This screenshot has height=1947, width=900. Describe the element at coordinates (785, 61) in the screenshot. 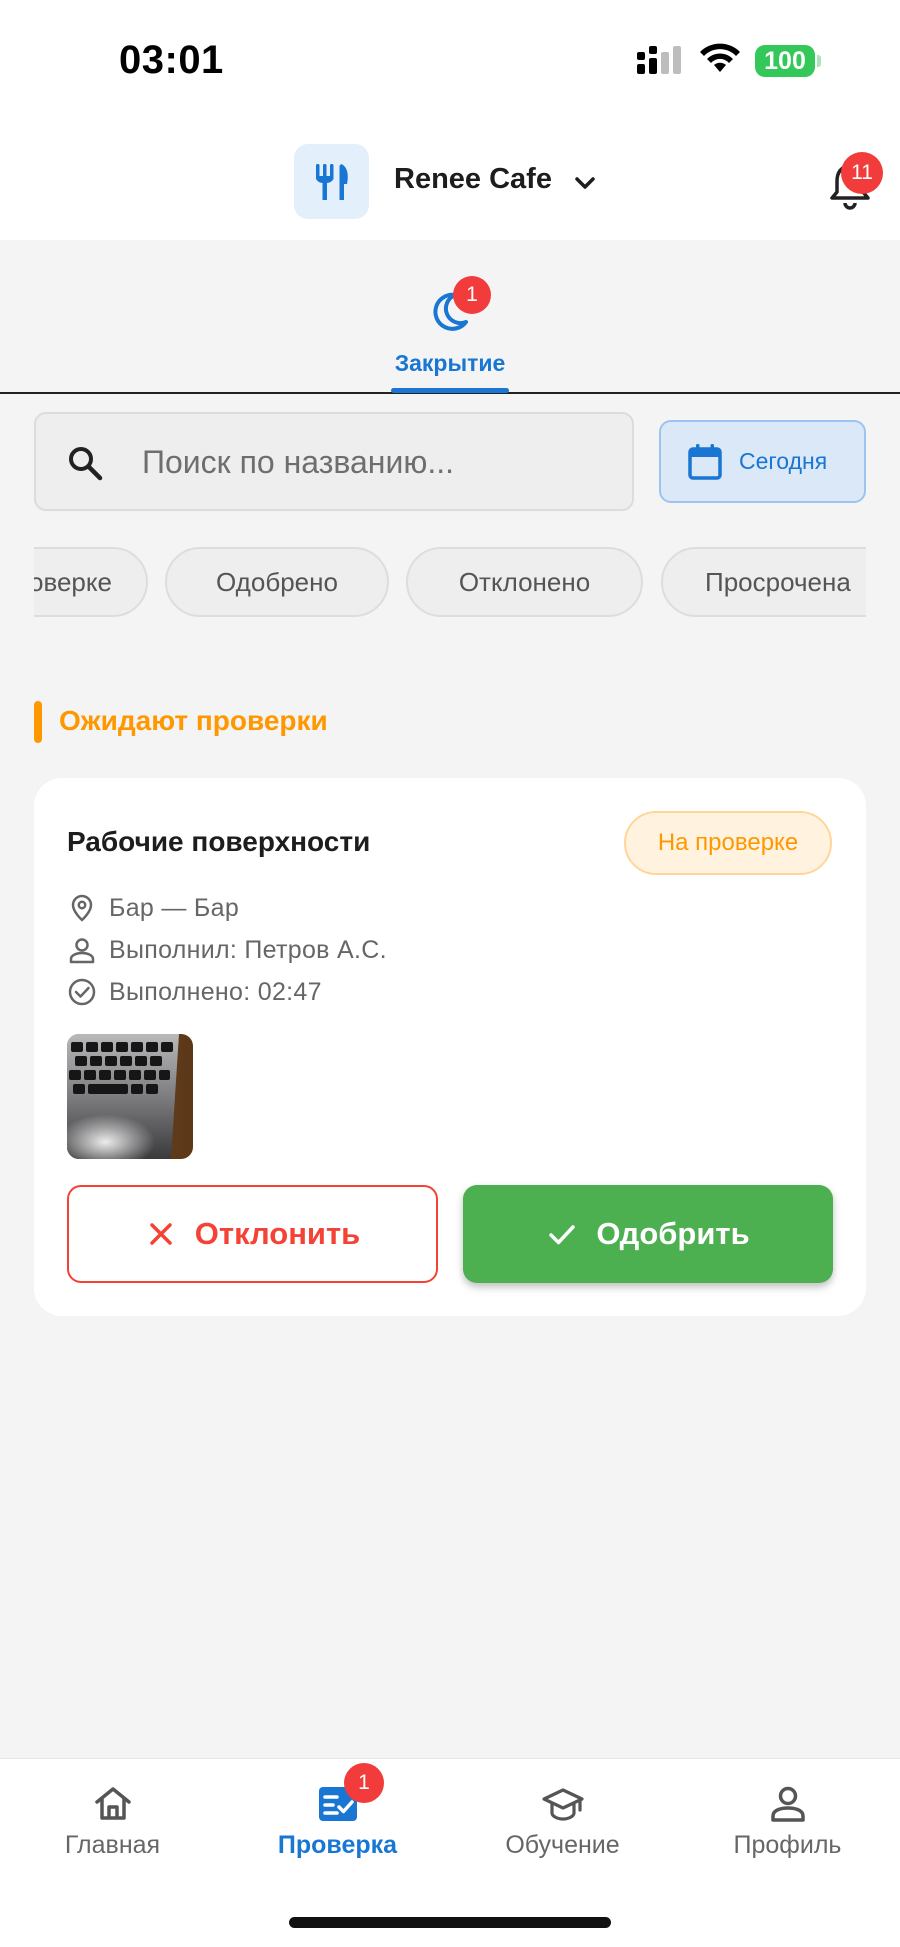

I see `battery-indicator: 100` at that location.